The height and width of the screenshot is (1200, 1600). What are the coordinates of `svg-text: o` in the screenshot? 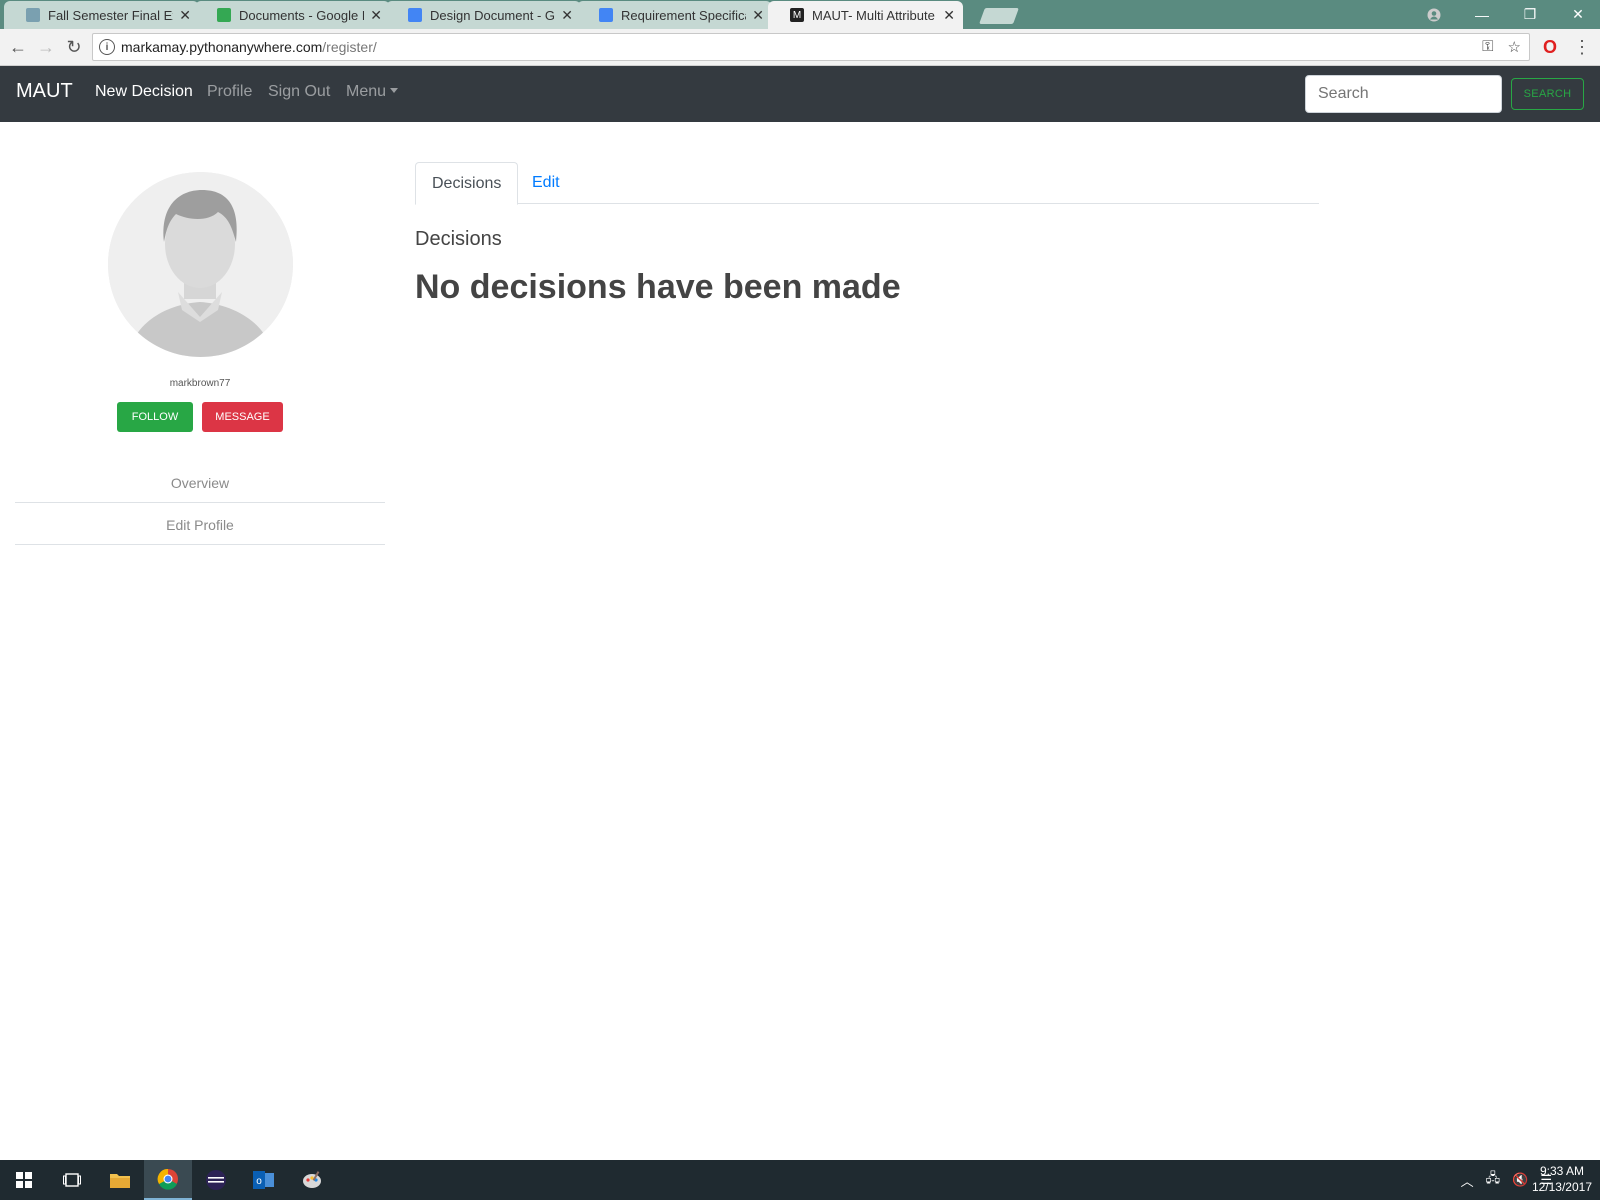 It's located at (259, 1181).